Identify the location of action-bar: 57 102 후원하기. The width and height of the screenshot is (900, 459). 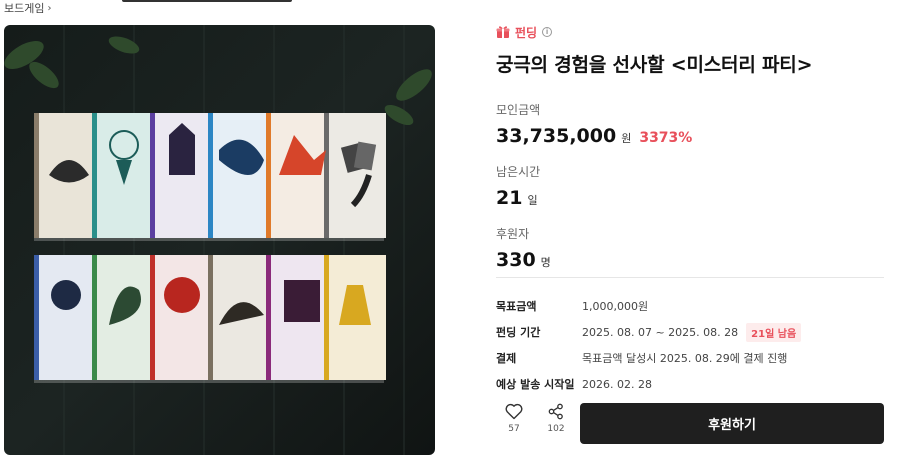
(691, 424).